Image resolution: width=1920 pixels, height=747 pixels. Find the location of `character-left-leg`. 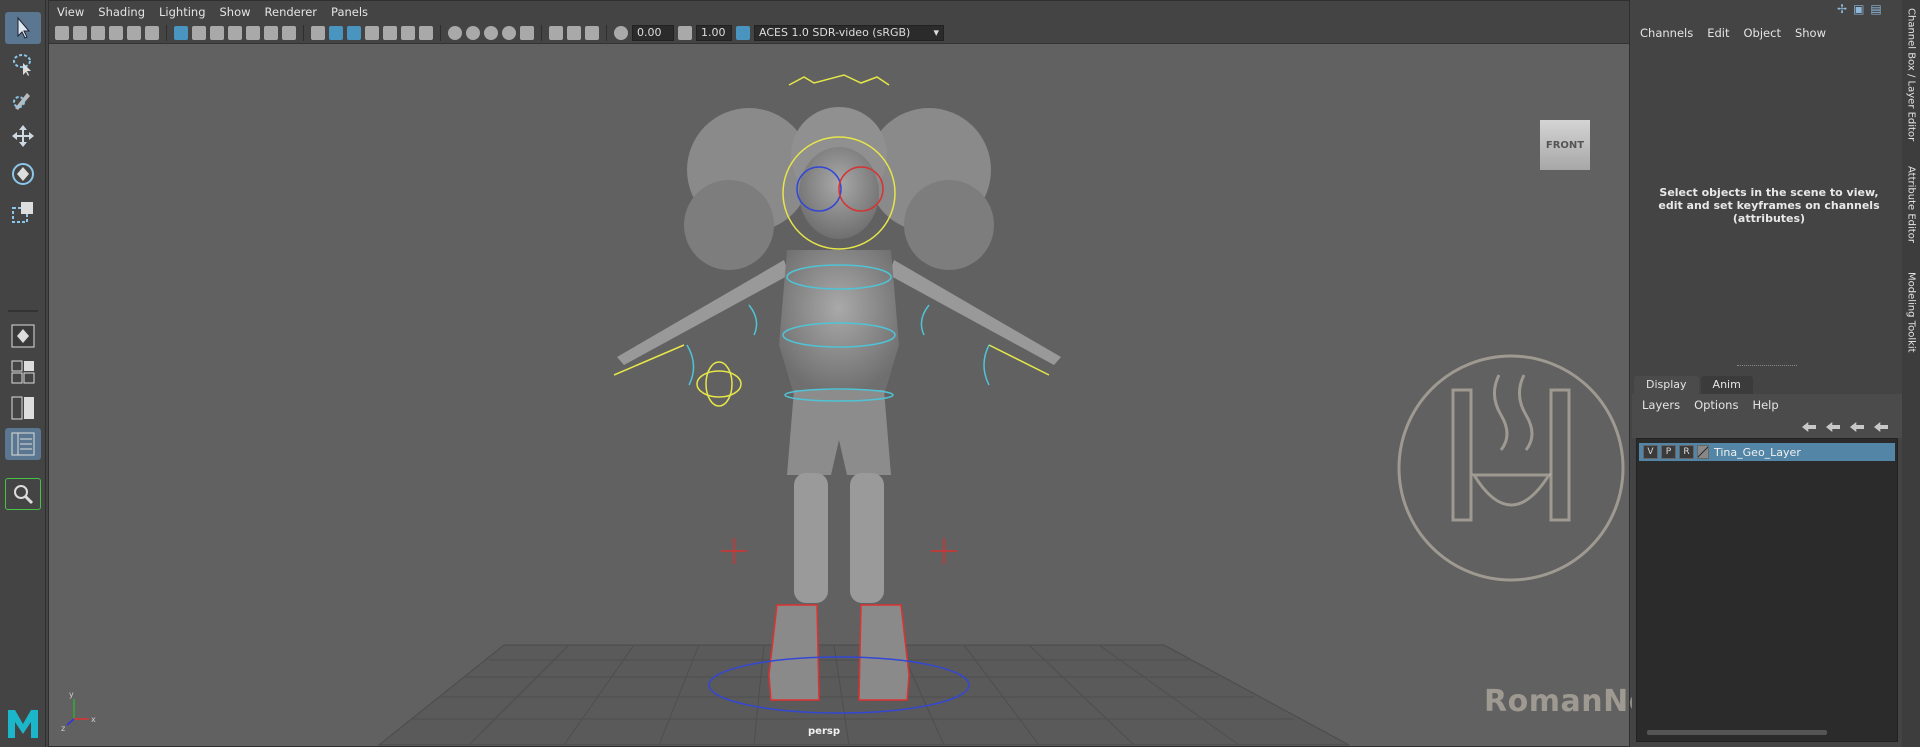

character-left-leg is located at coordinates (811, 538).